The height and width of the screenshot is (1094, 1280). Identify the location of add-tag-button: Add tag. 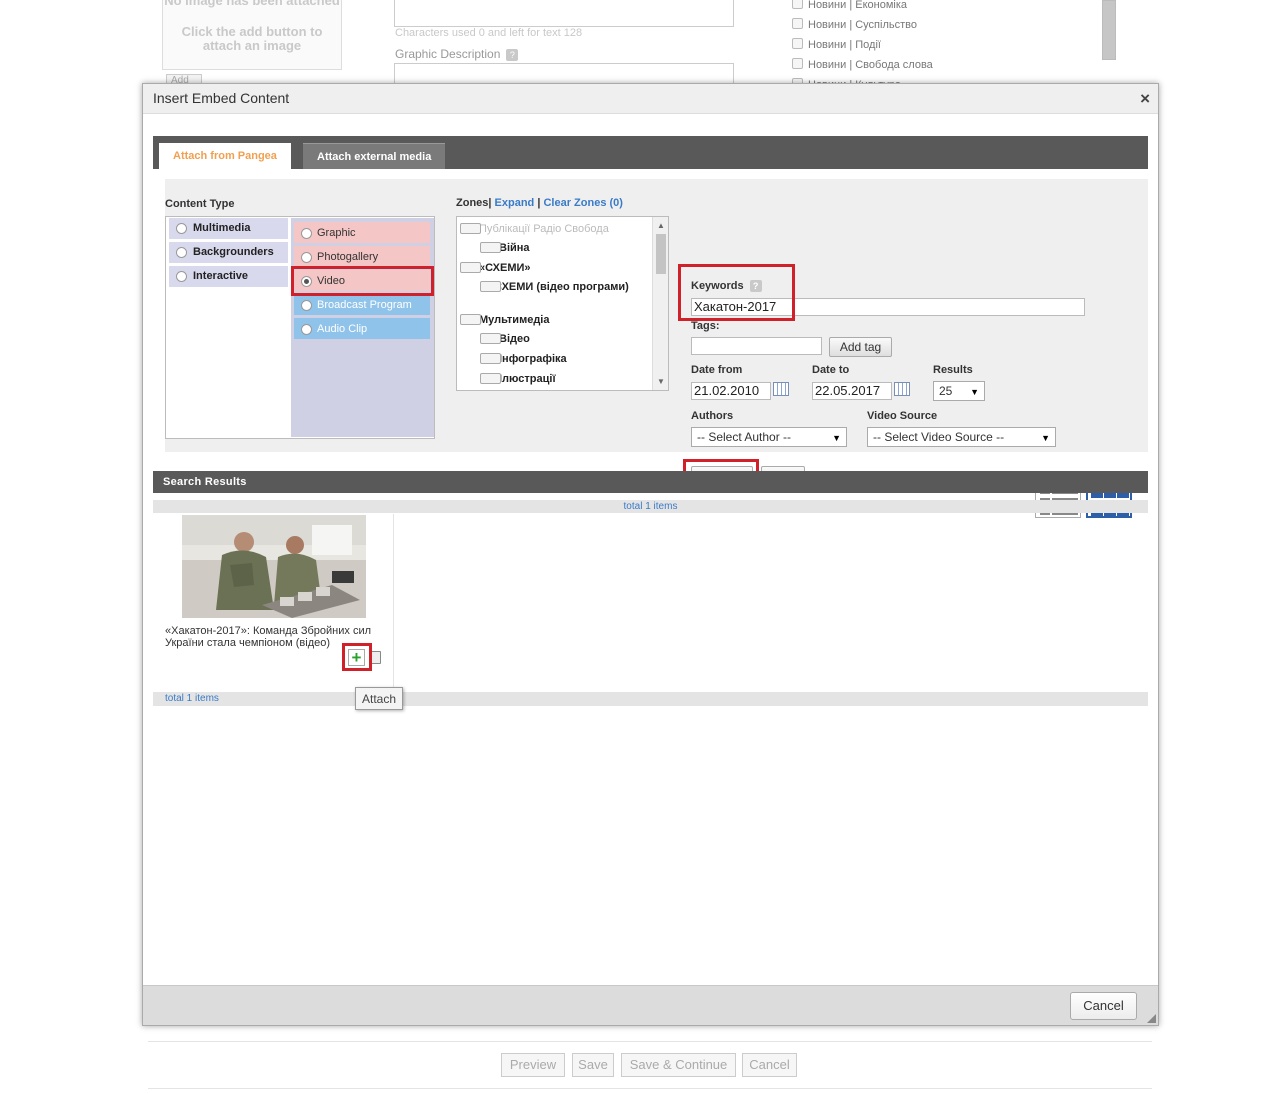
(860, 347).